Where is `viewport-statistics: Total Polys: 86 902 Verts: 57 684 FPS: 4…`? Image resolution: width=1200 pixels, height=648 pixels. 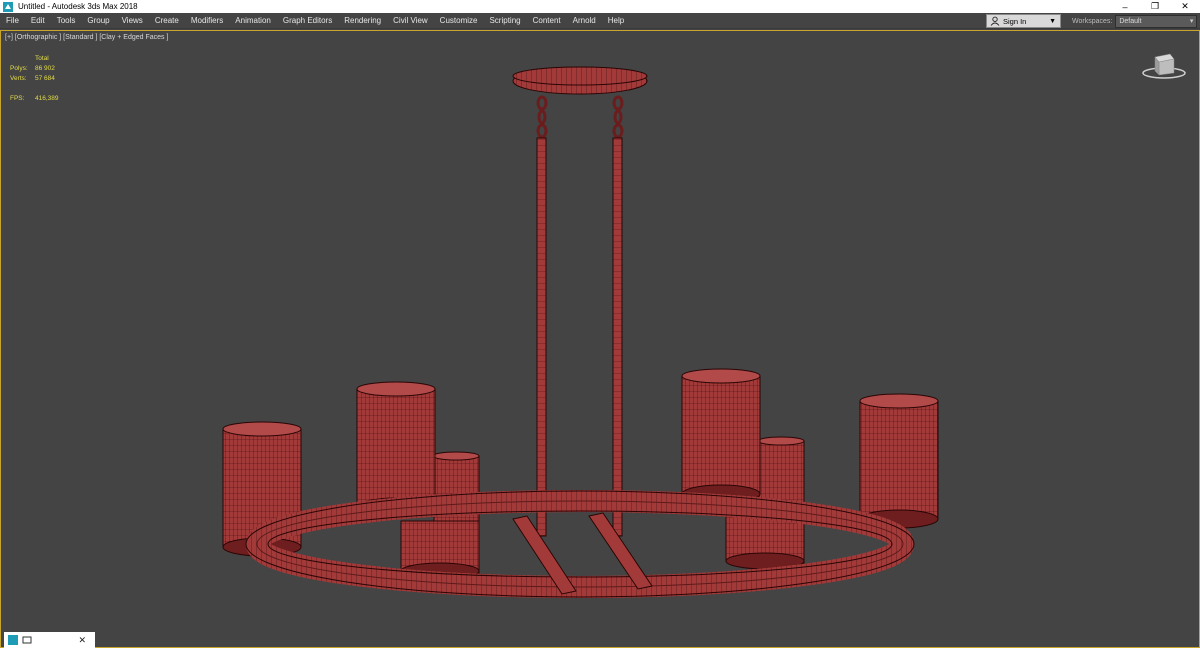 viewport-statistics: Total Polys: 86 902 Verts: 57 684 FPS: 4… is located at coordinates (34, 79).